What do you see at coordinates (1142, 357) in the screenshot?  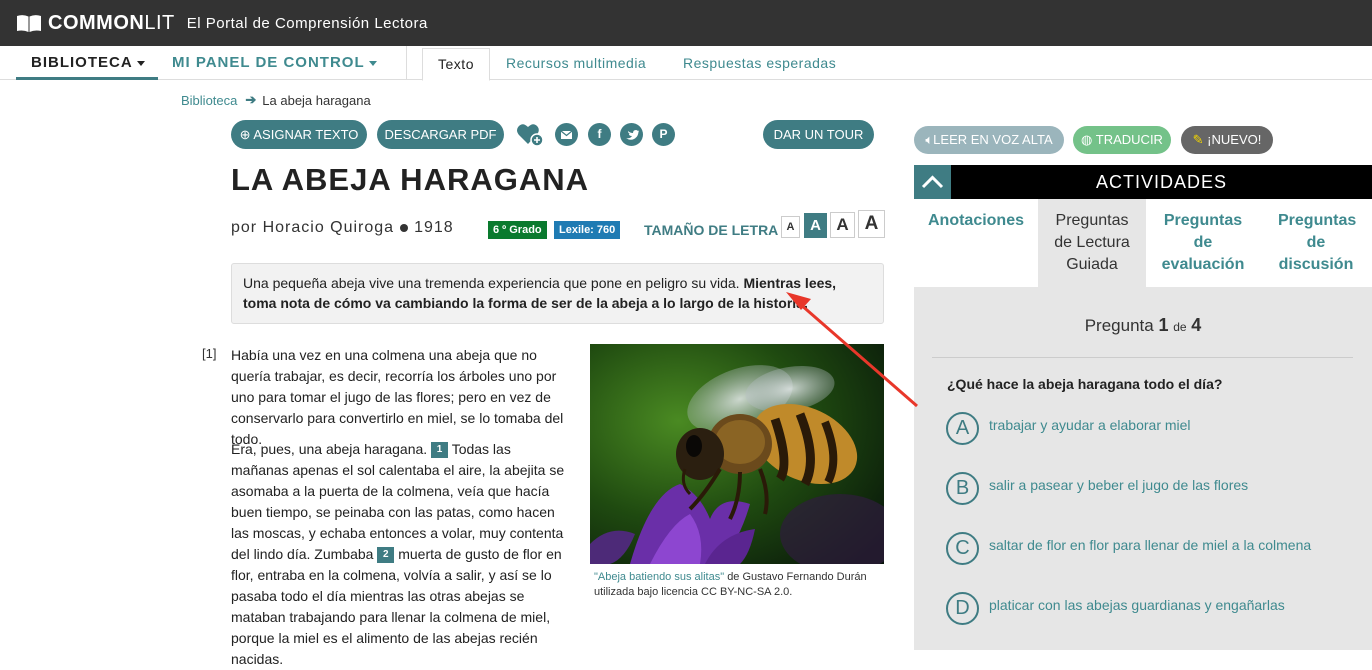 I see `divider` at bounding box center [1142, 357].